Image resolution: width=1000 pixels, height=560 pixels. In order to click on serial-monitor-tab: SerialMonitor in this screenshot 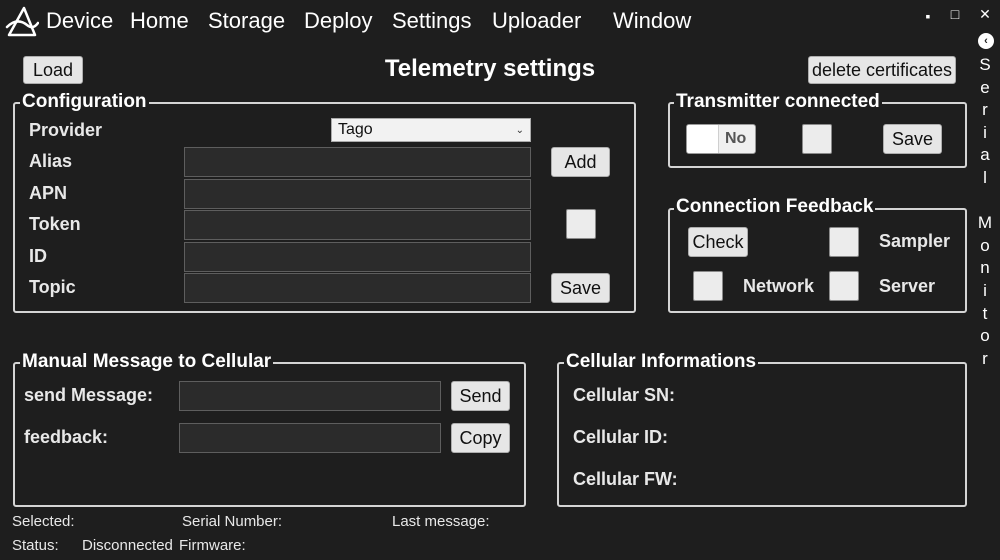, I will do `click(985, 212)`.